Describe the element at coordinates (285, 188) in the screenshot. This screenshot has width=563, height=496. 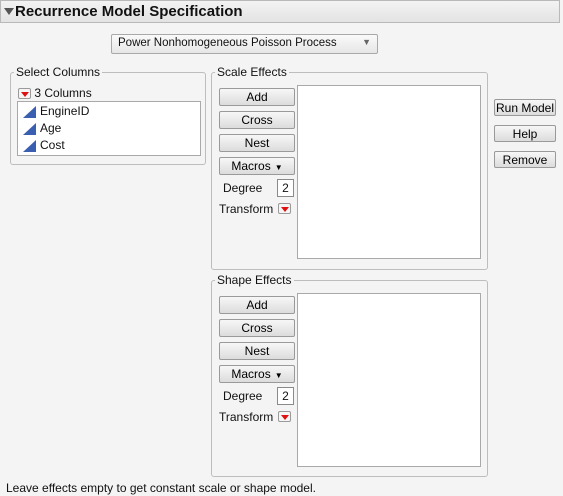
I see `scale-degree-input: 2` at that location.